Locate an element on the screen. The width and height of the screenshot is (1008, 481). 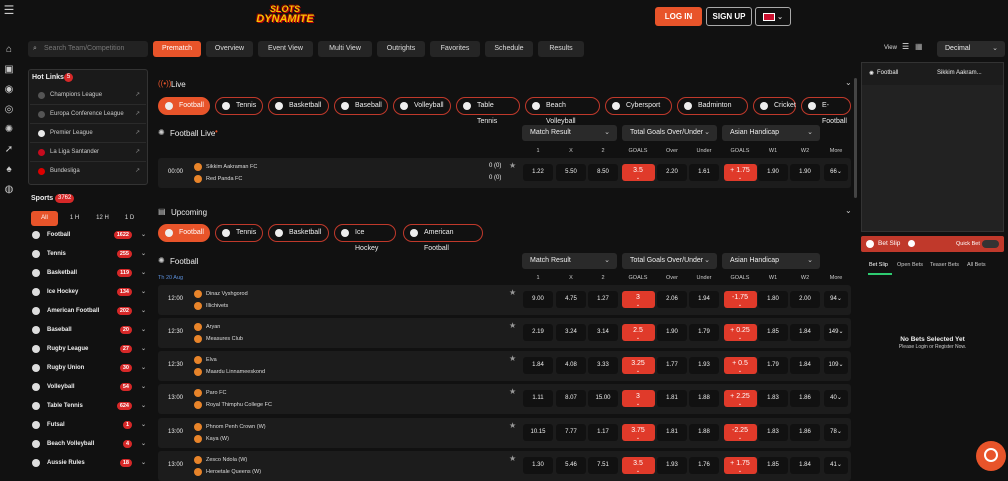
odds-button: 2.00 is located at coordinates (805, 299).